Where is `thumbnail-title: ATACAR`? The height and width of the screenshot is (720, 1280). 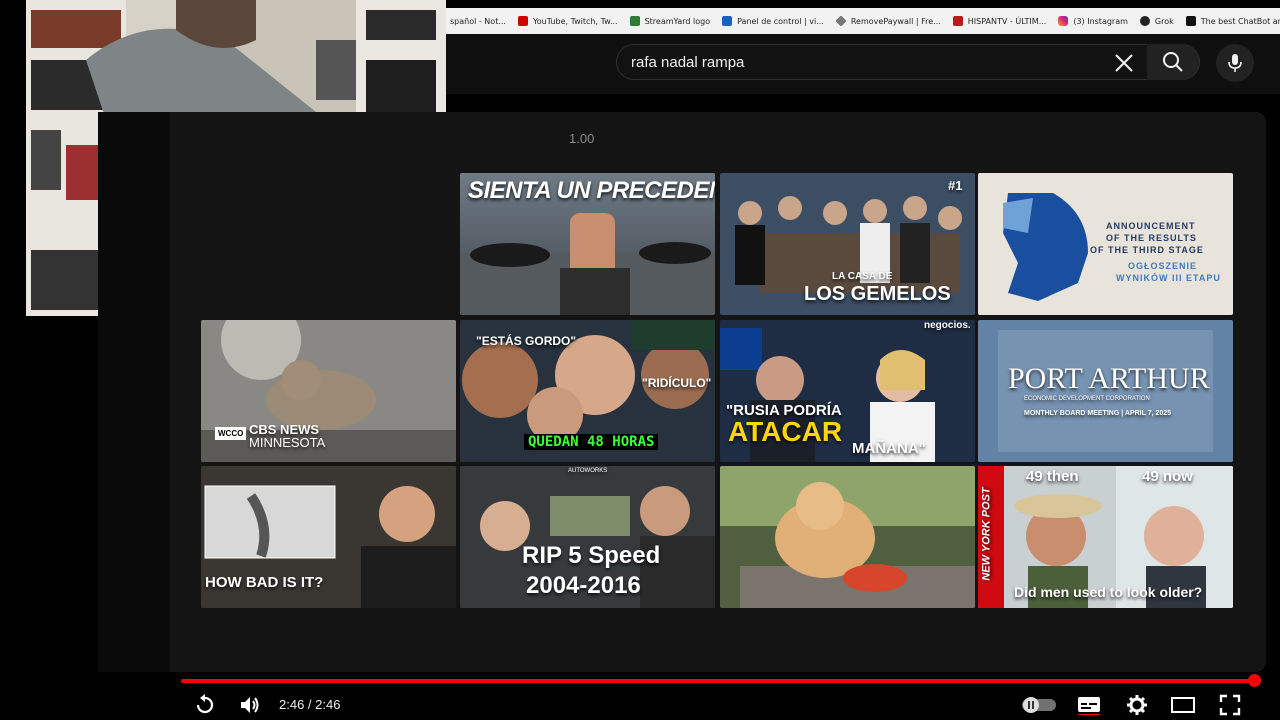 thumbnail-title: ATACAR is located at coordinates (785, 431).